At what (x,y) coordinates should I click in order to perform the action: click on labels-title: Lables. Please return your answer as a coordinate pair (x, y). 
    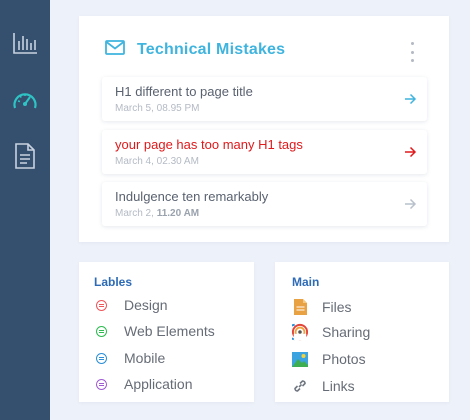
    Looking at the image, I should click on (113, 282).